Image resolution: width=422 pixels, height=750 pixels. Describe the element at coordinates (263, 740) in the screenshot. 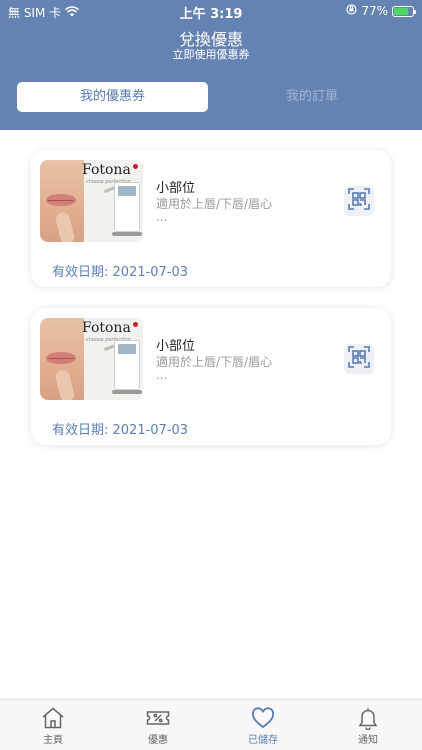

I see `tabbar-label-saved: 已儲存` at that location.